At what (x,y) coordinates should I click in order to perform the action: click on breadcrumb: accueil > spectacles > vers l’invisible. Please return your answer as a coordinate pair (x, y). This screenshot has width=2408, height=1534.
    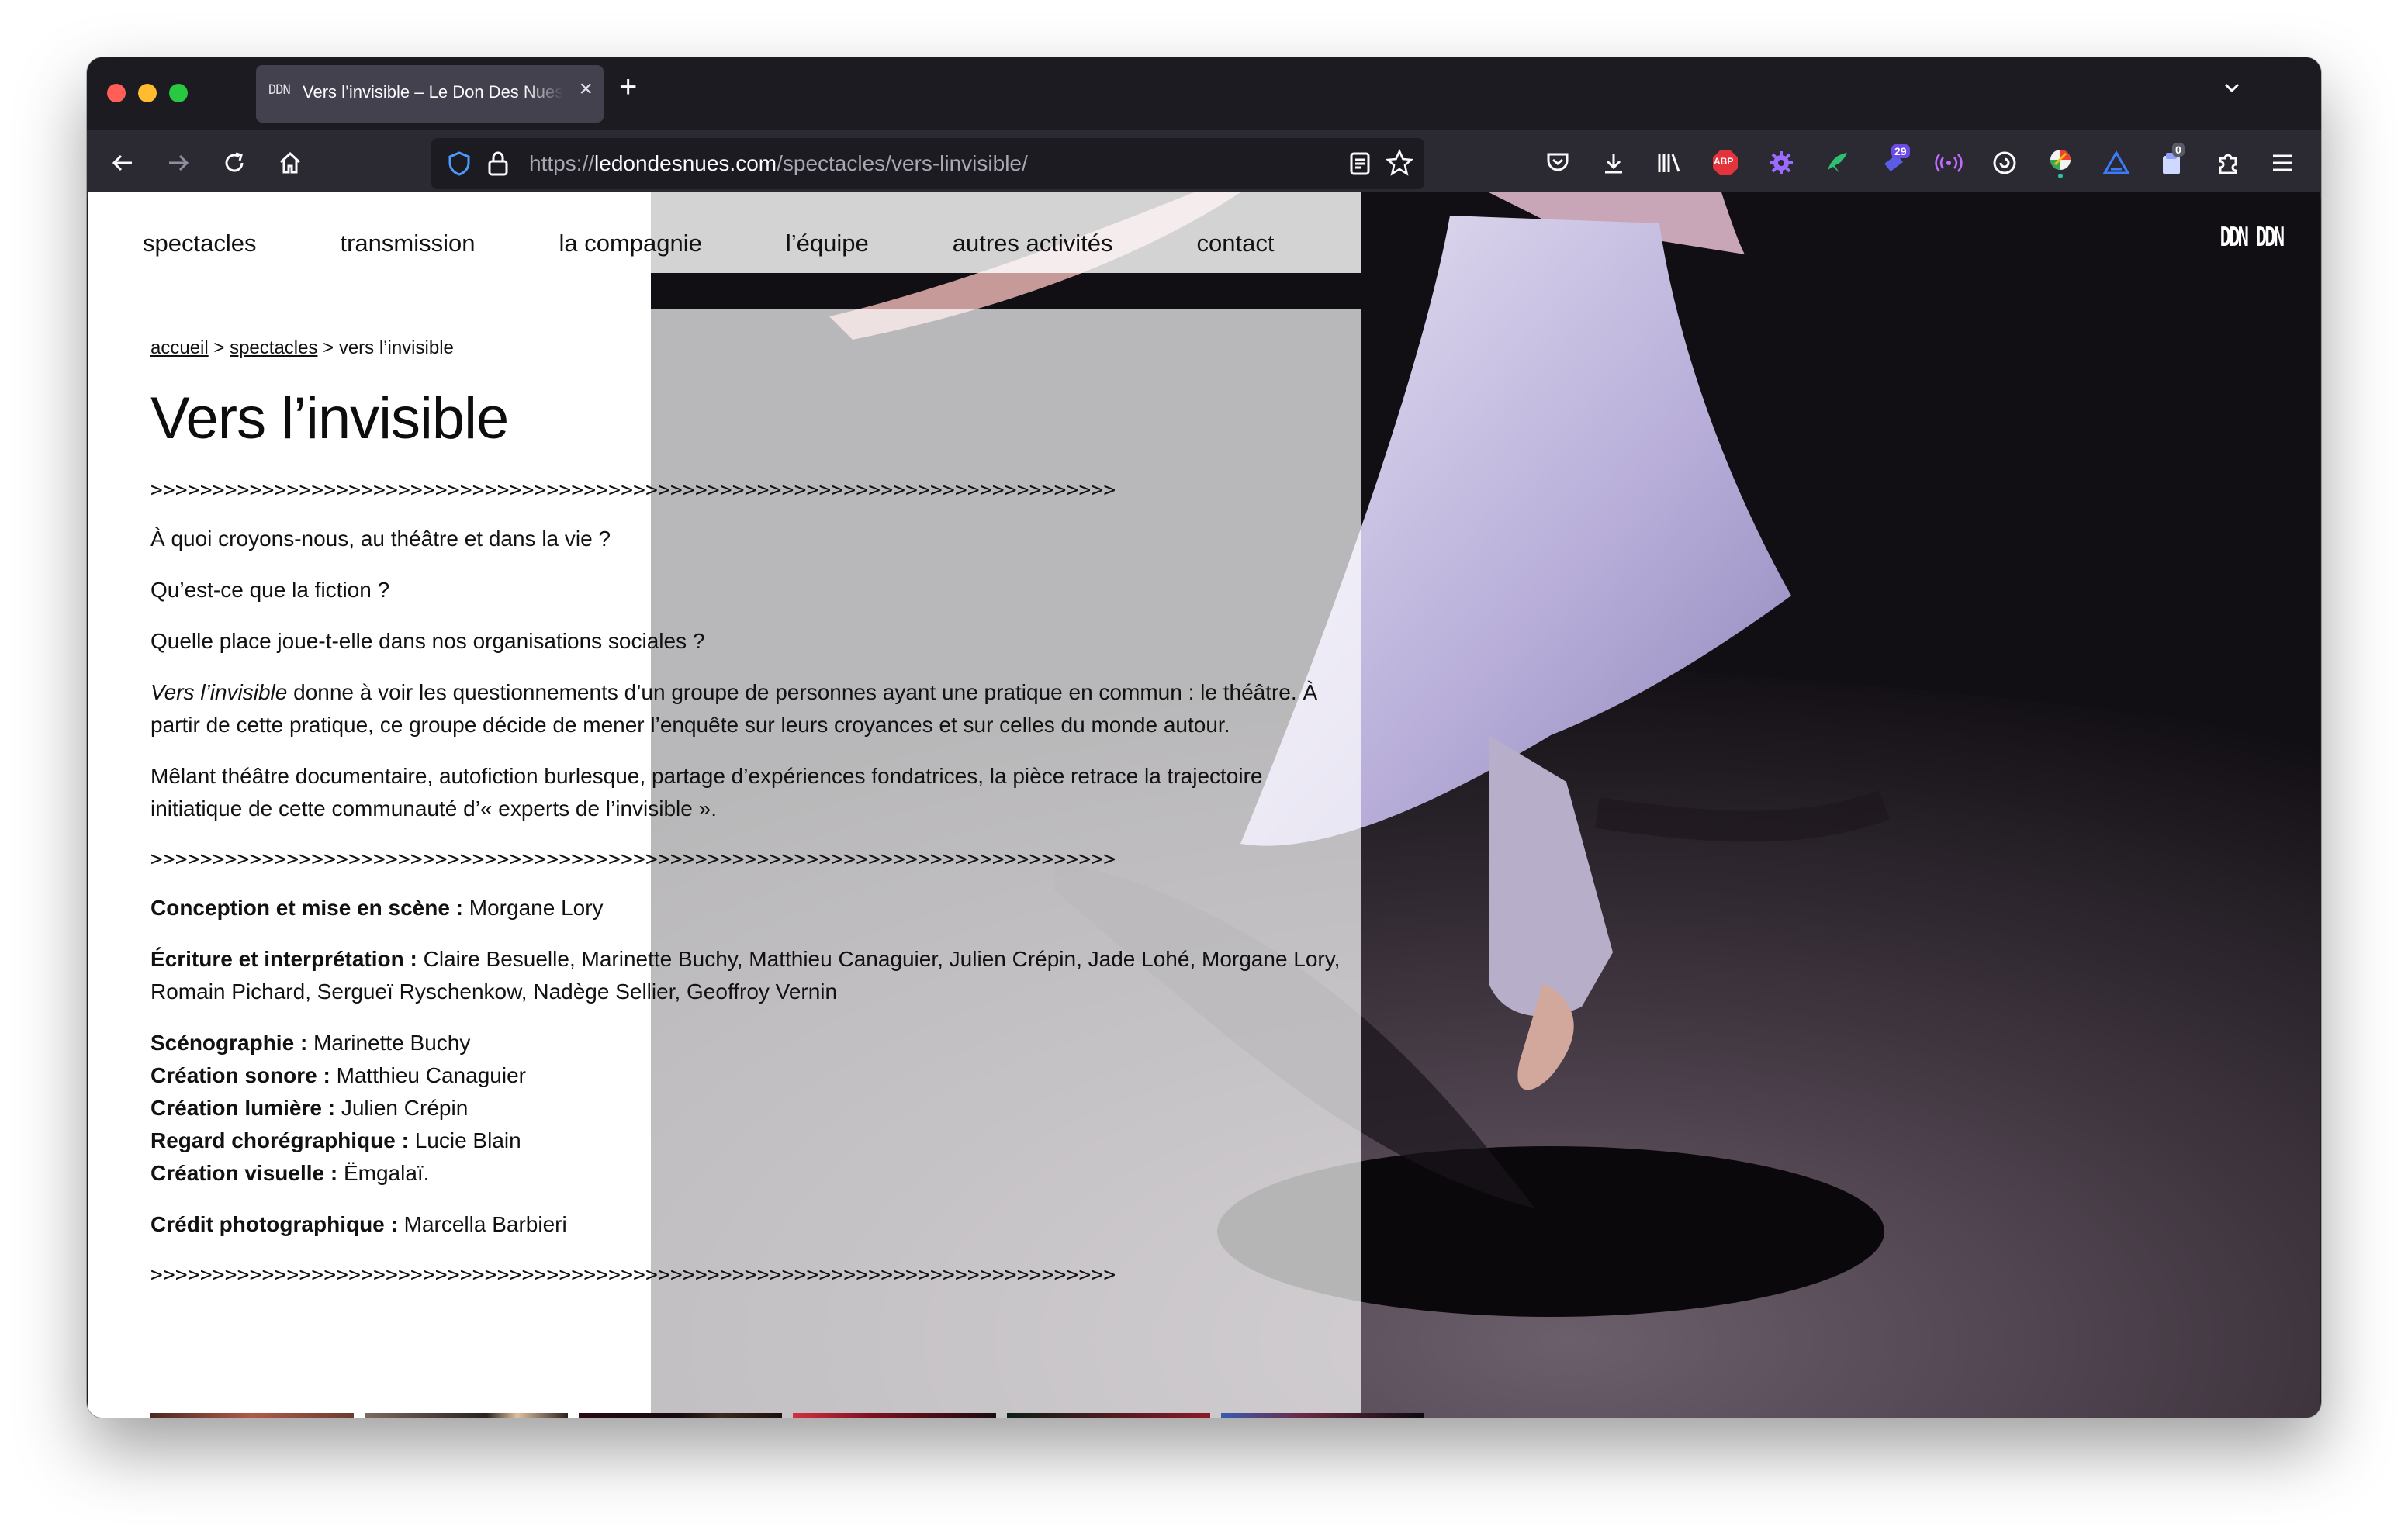
    Looking at the image, I should click on (747, 348).